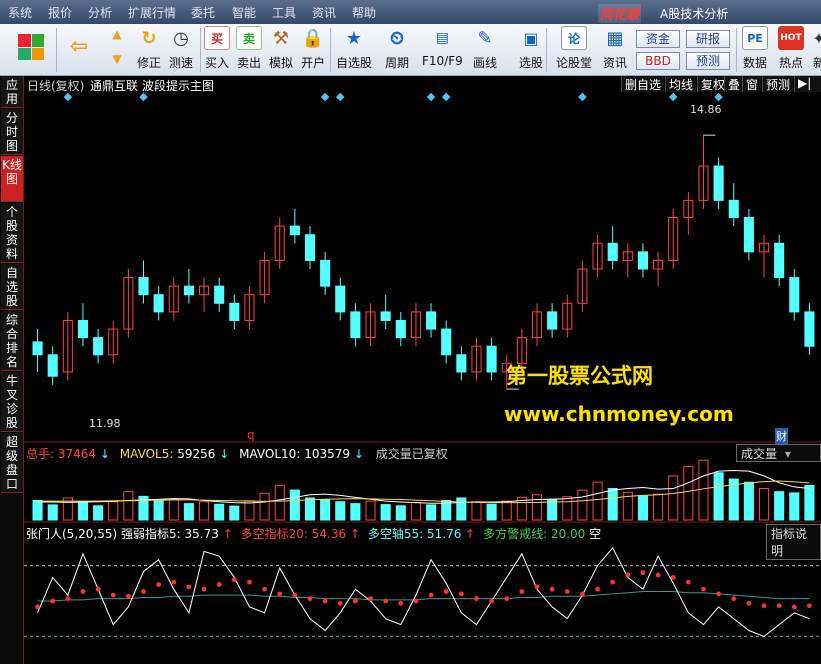 The width and height of the screenshot is (821, 664). What do you see at coordinates (148, 63) in the screenshot?
I see `toolbar-button-label: 修正` at bounding box center [148, 63].